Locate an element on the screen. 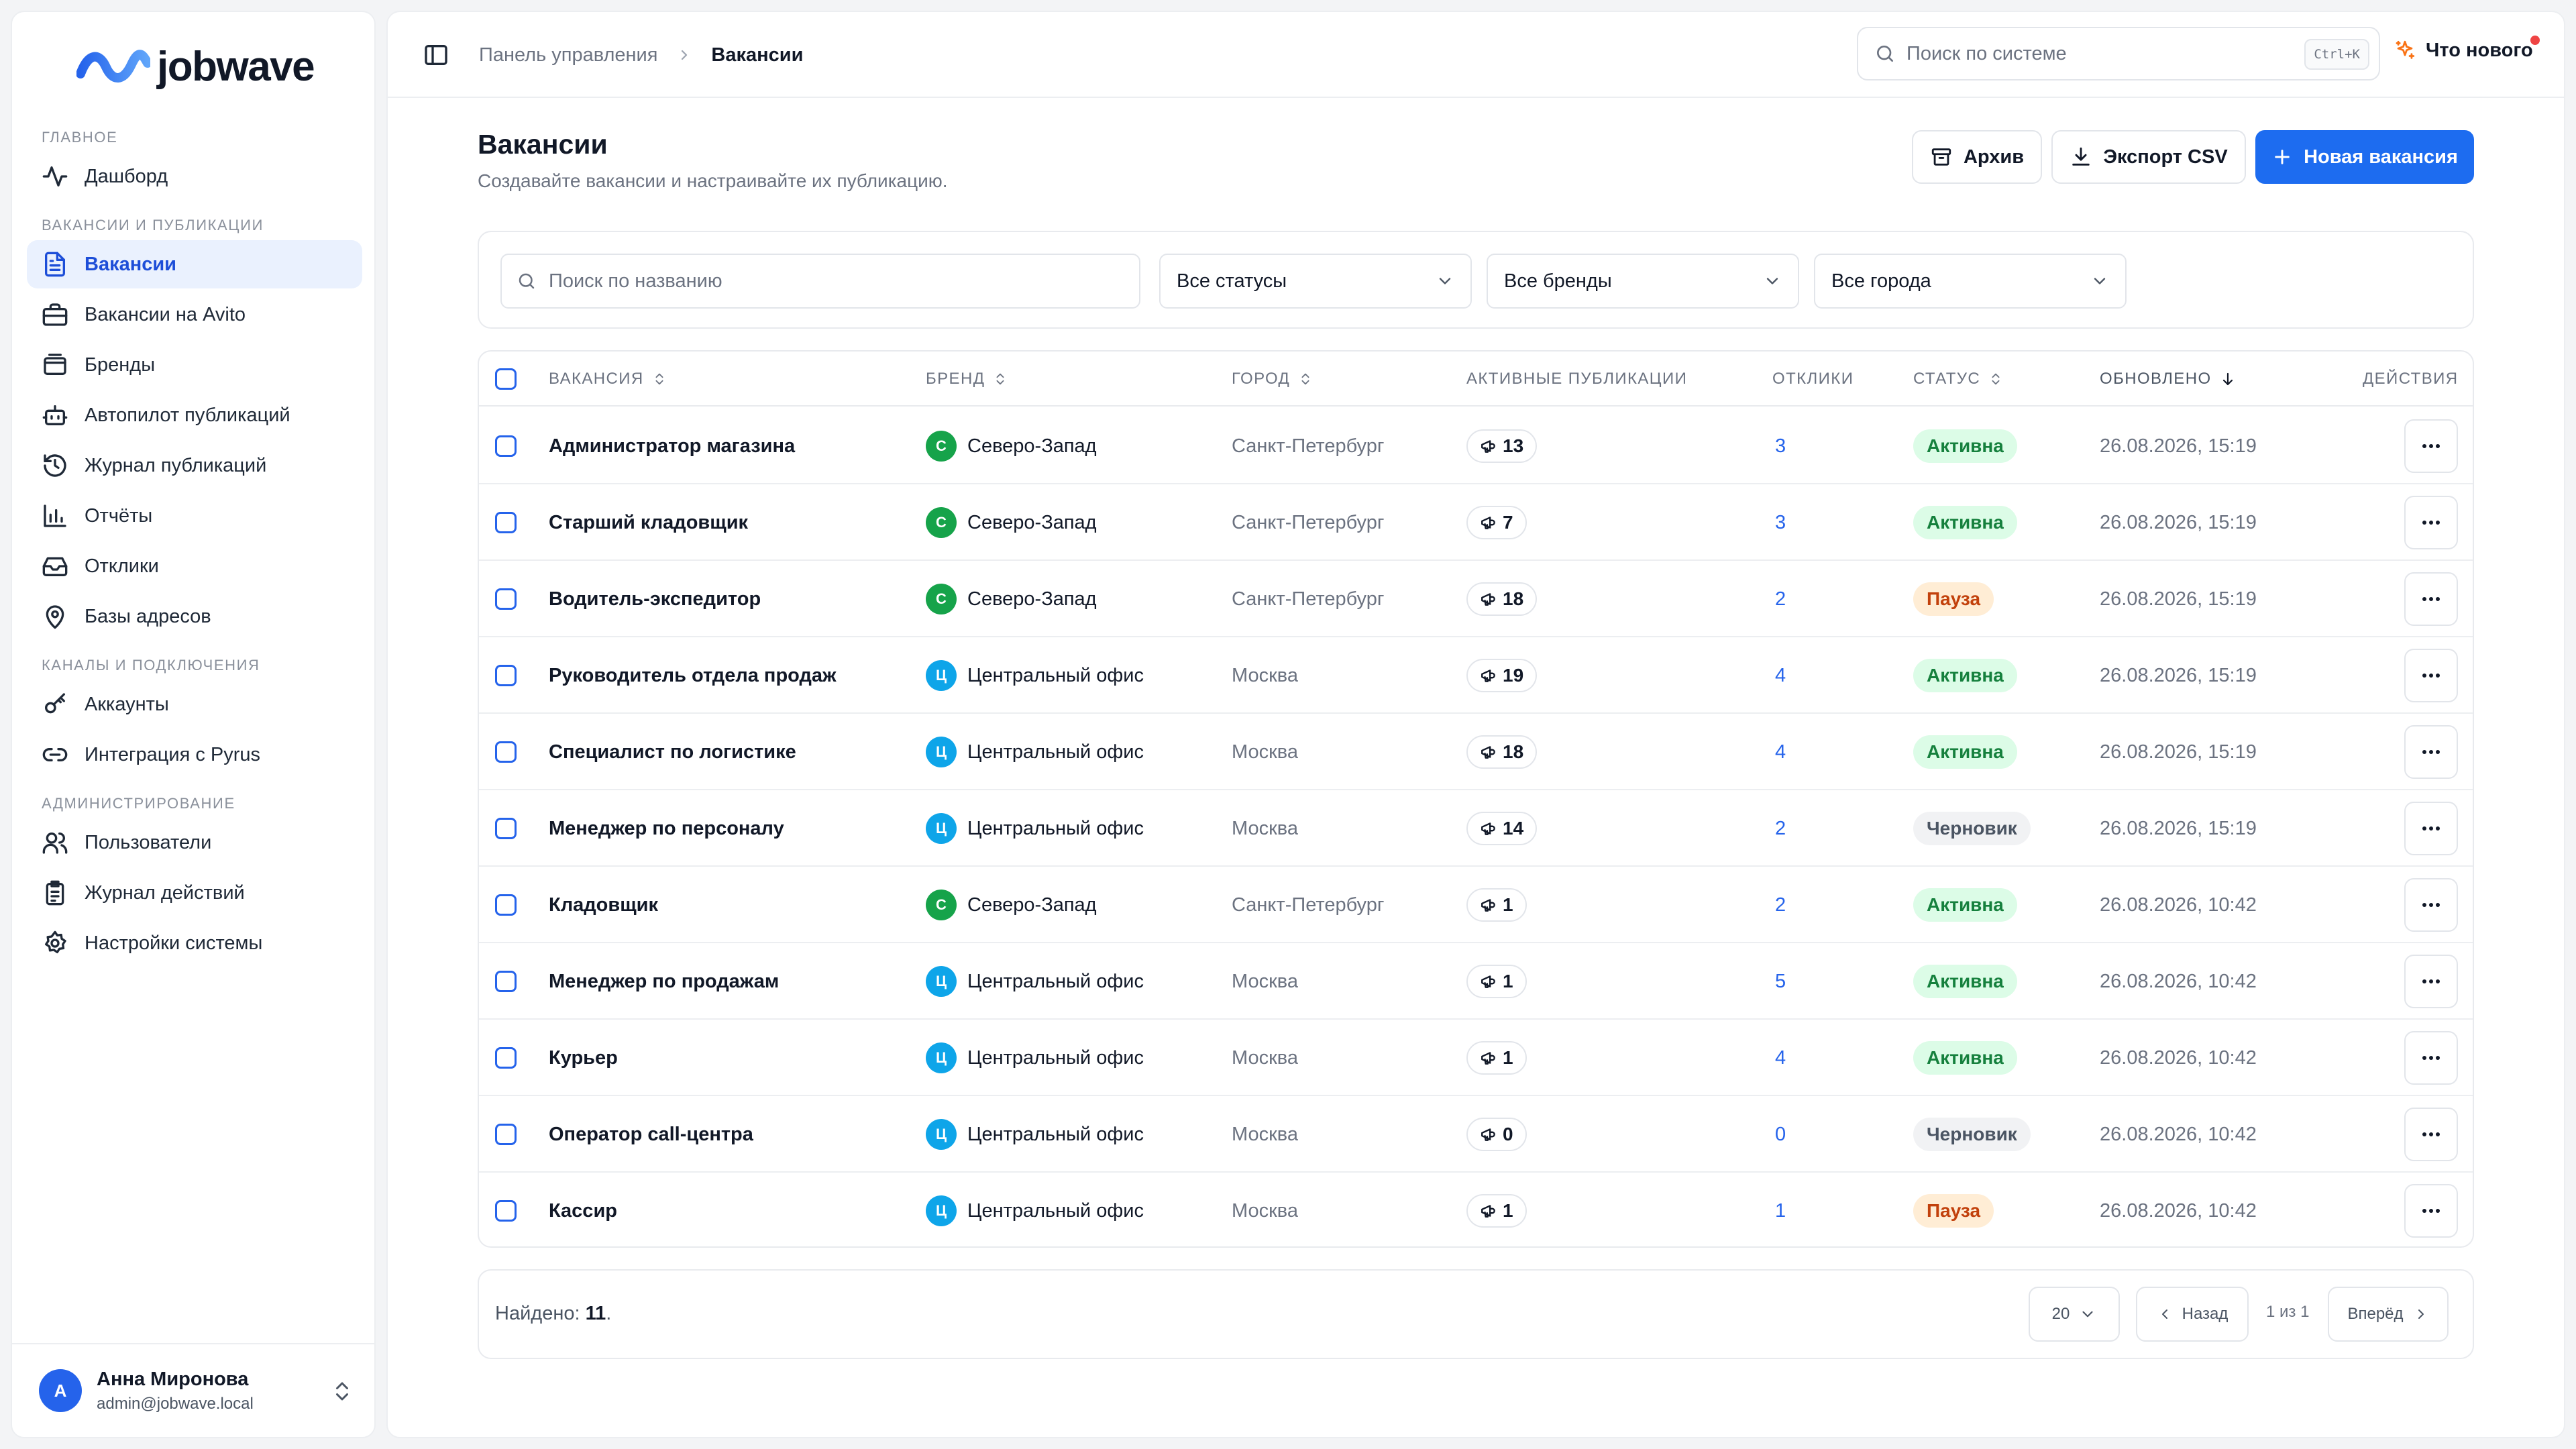  sidebar-item-users: Пользователи is located at coordinates (194, 842).